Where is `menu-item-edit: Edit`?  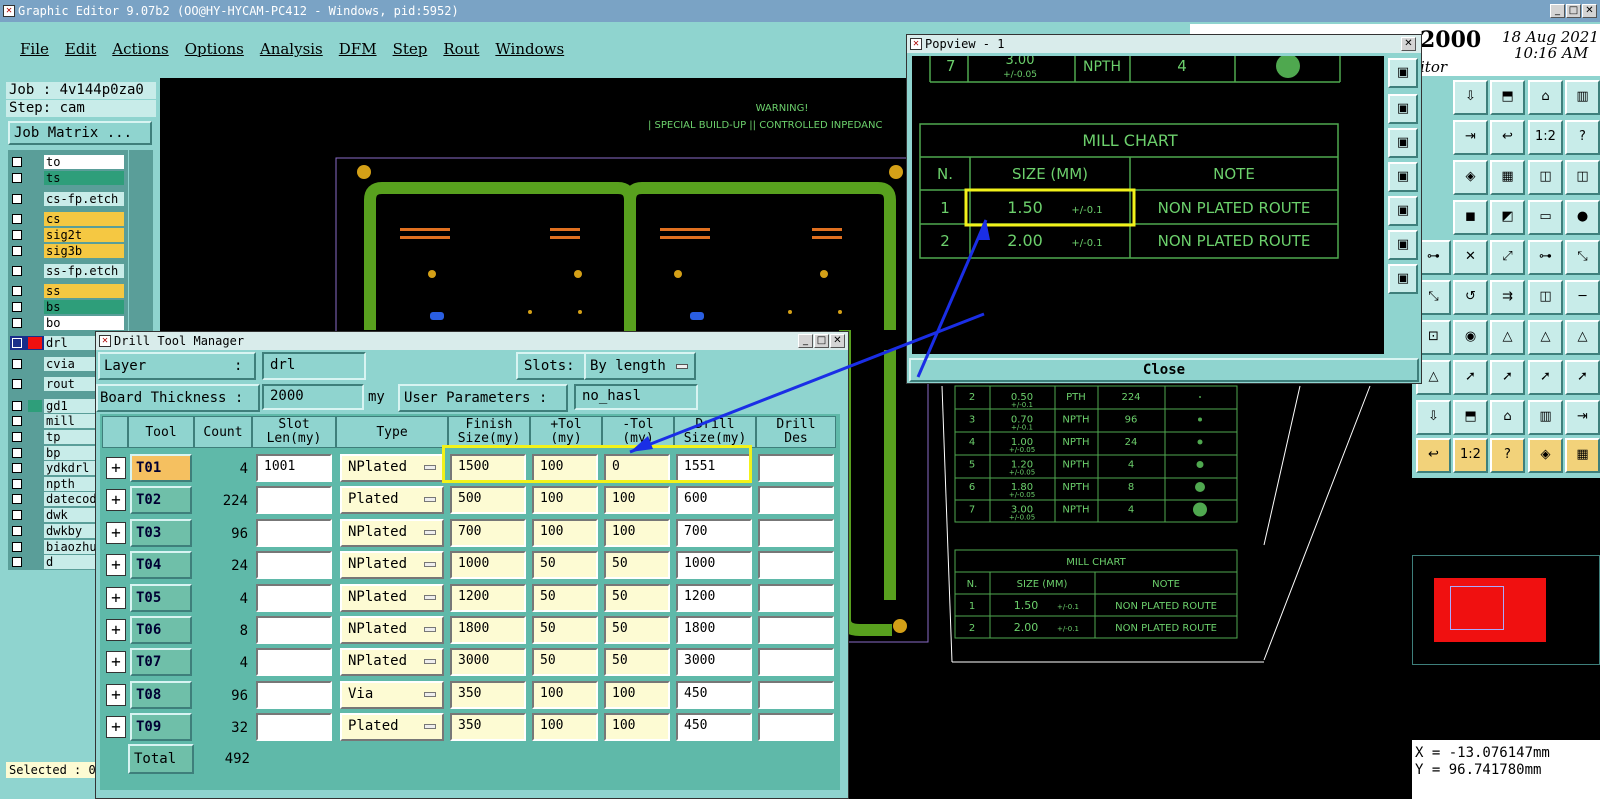 menu-item-edit: Edit is located at coordinates (80, 49).